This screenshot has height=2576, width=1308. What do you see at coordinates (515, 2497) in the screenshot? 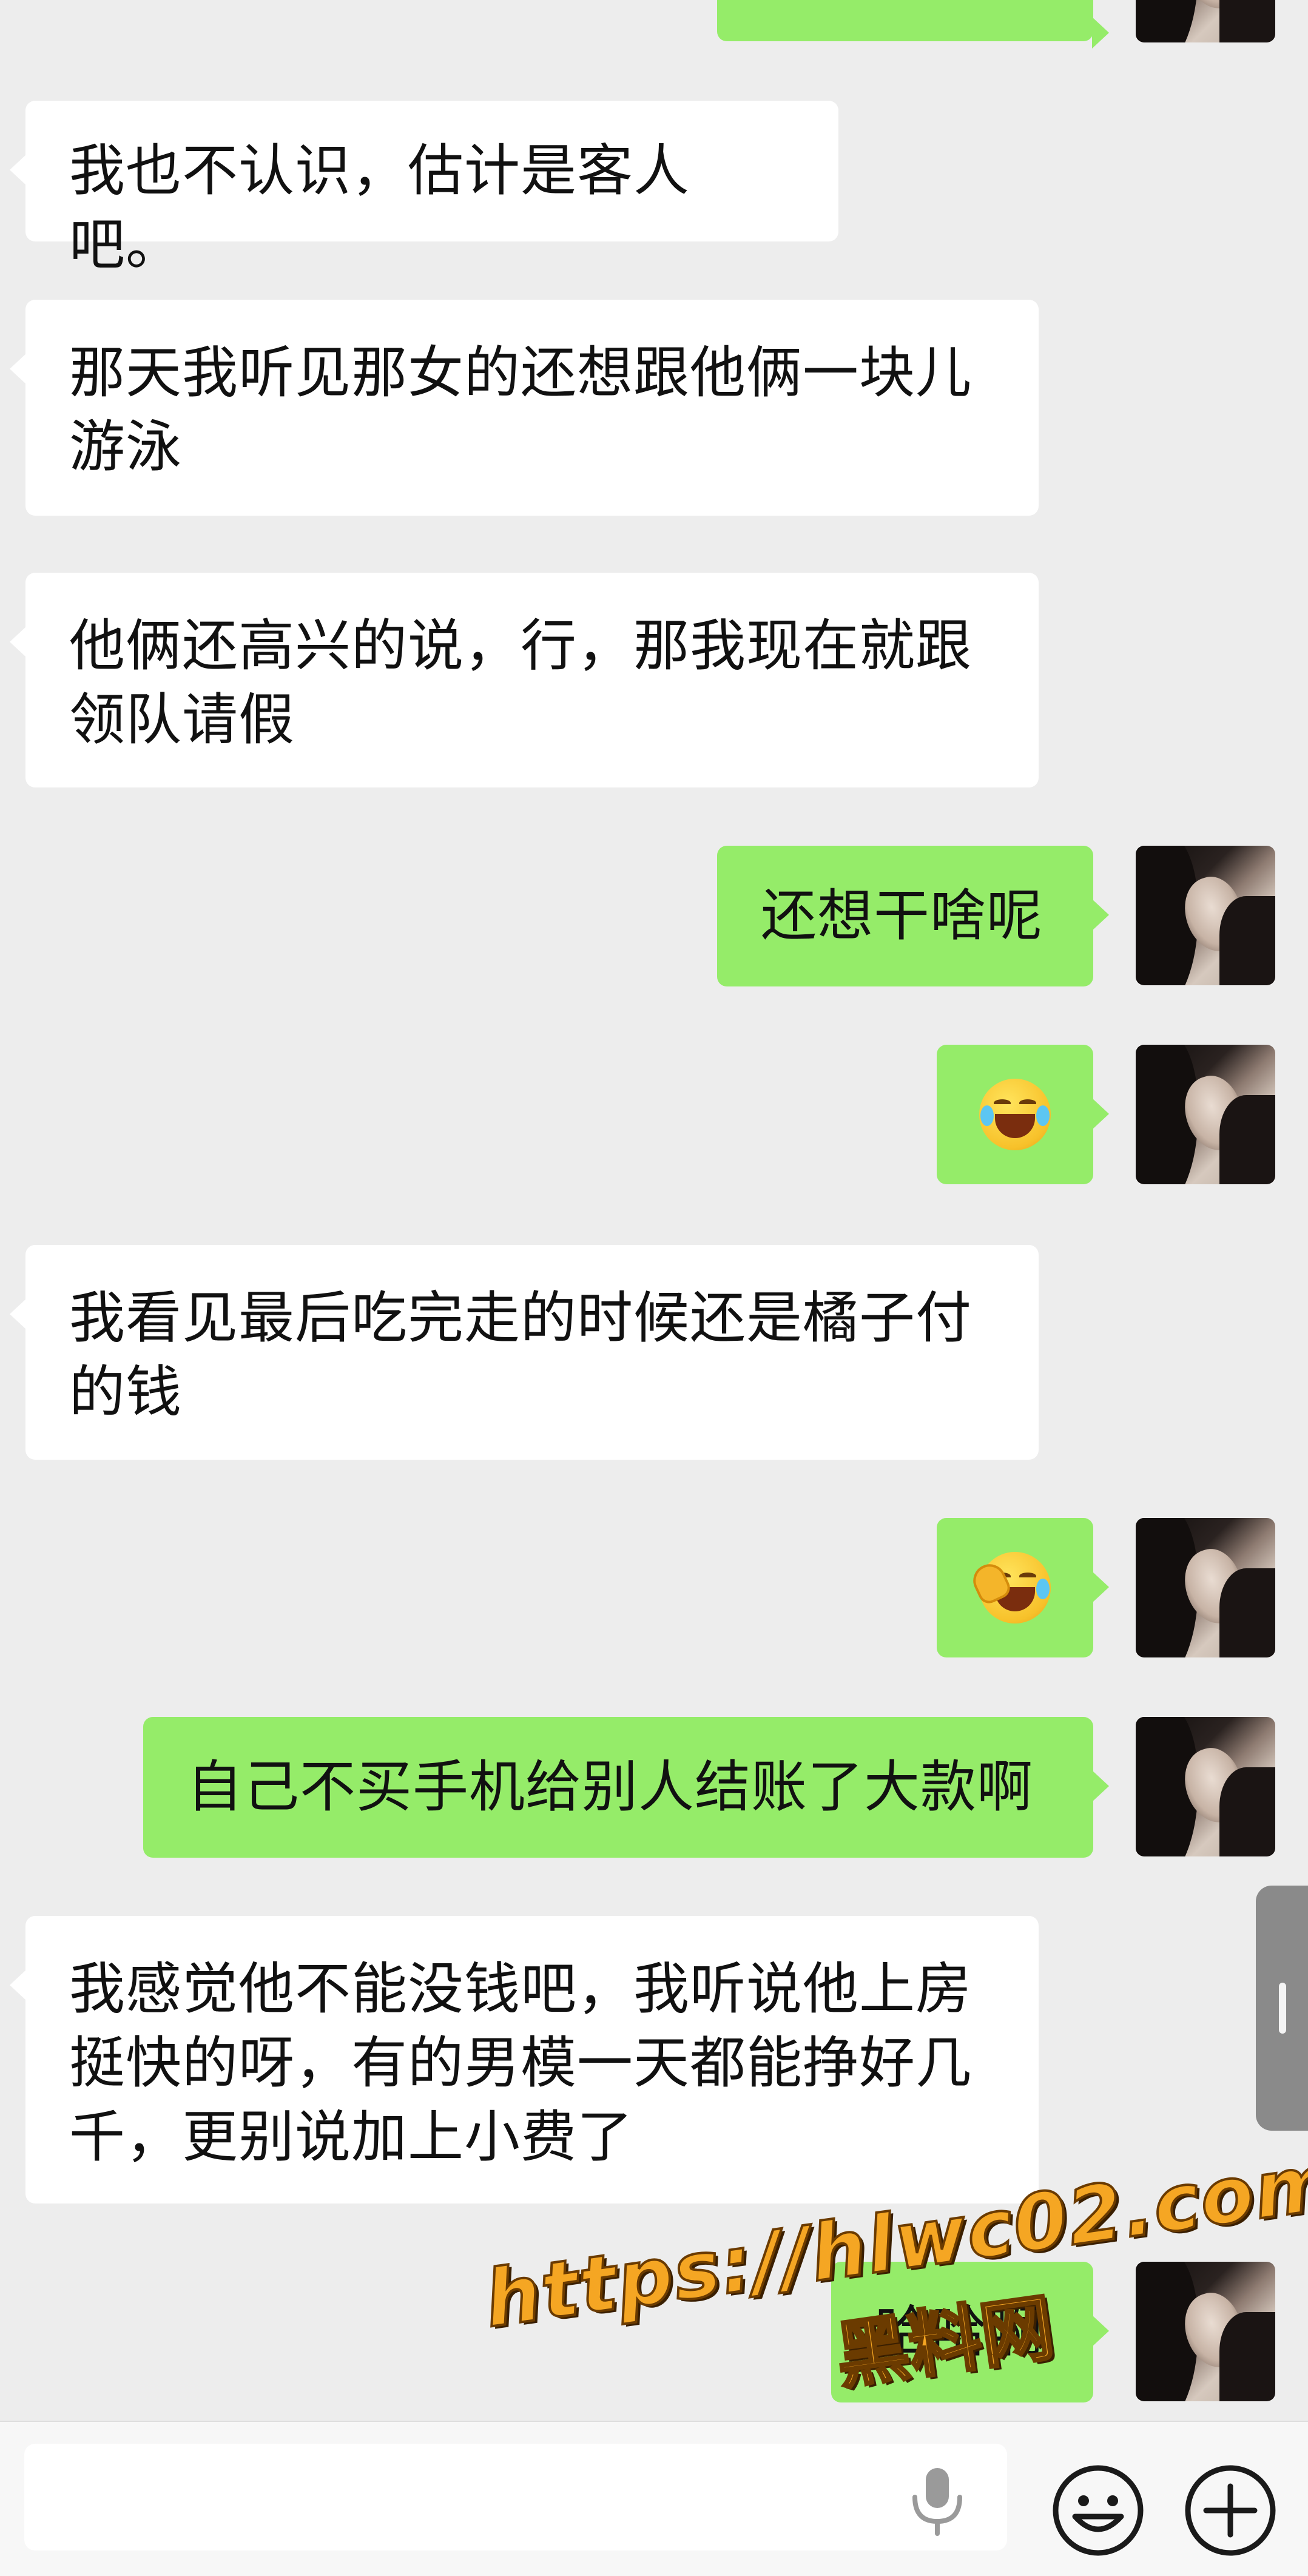
I see `message-input` at bounding box center [515, 2497].